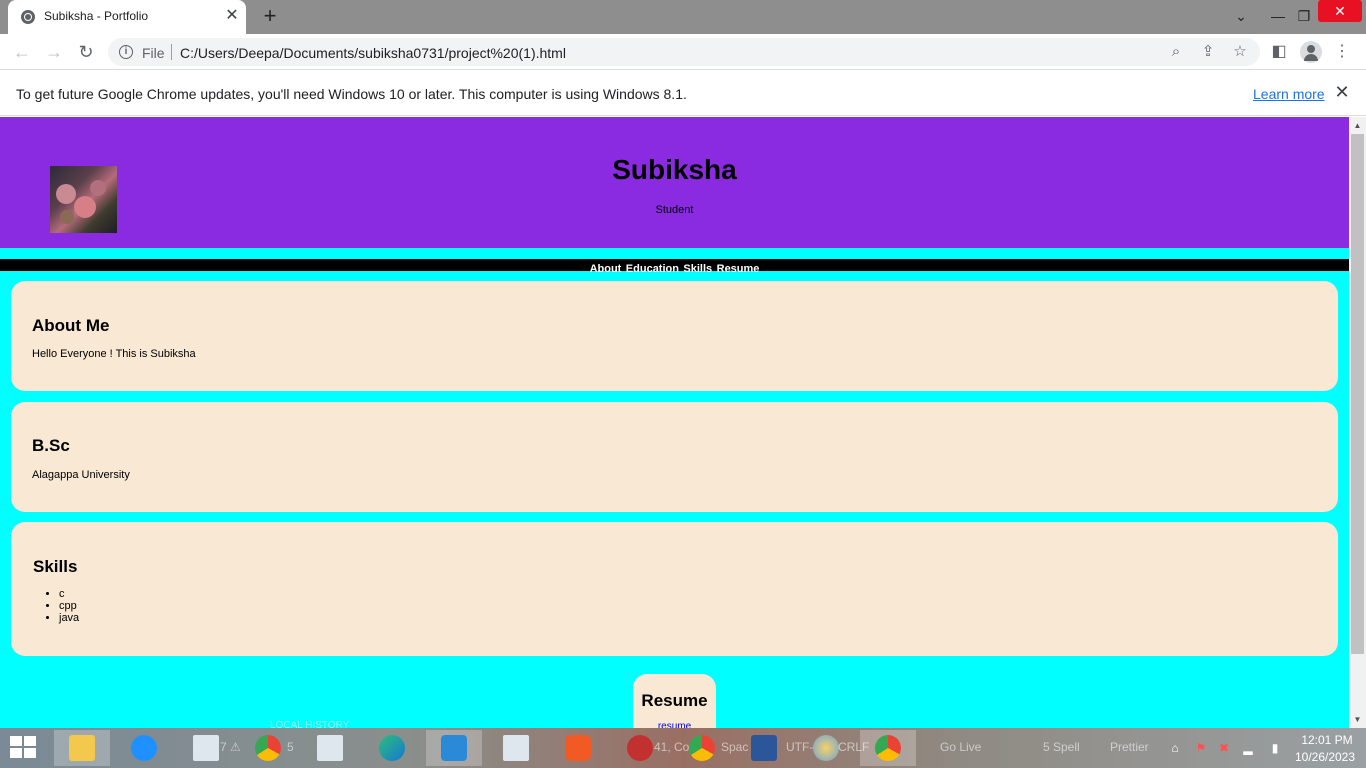  I want to click on file-explorer-icon, so click(82, 748).